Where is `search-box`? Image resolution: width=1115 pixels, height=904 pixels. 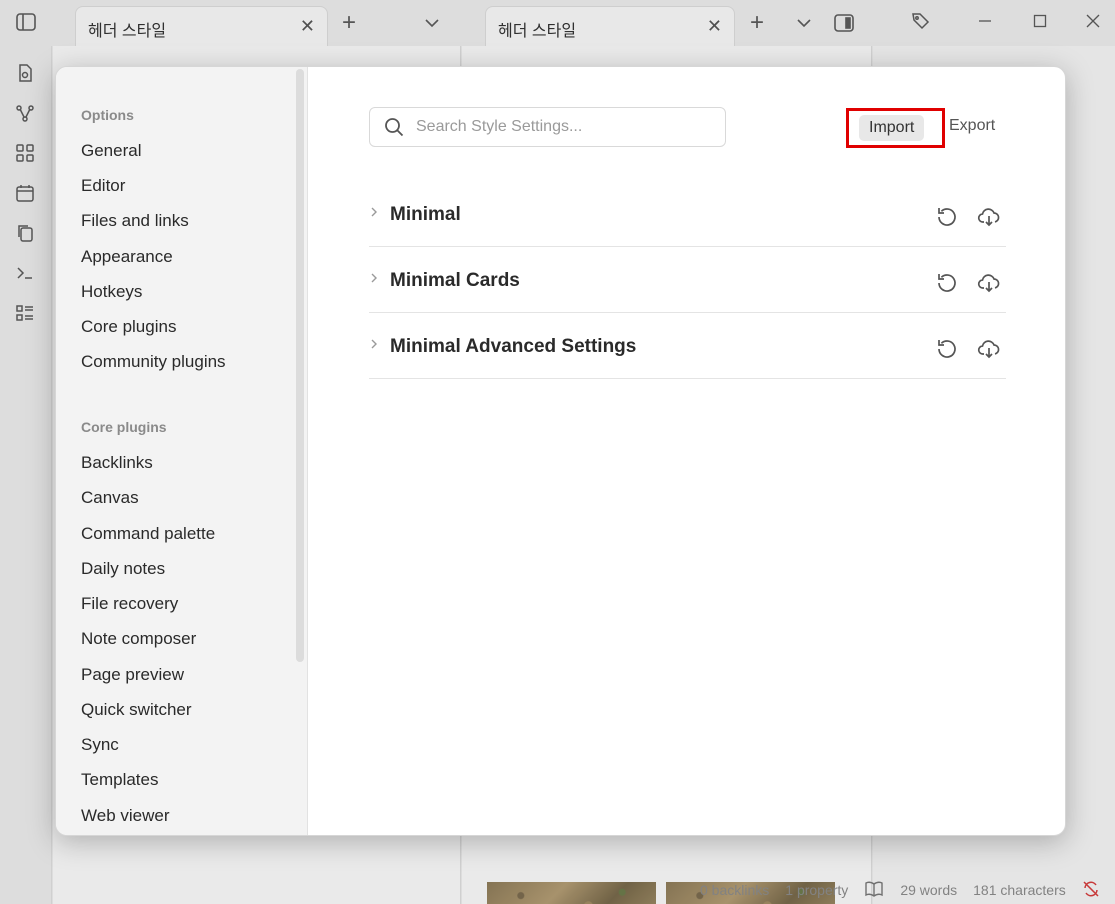 search-box is located at coordinates (547, 127).